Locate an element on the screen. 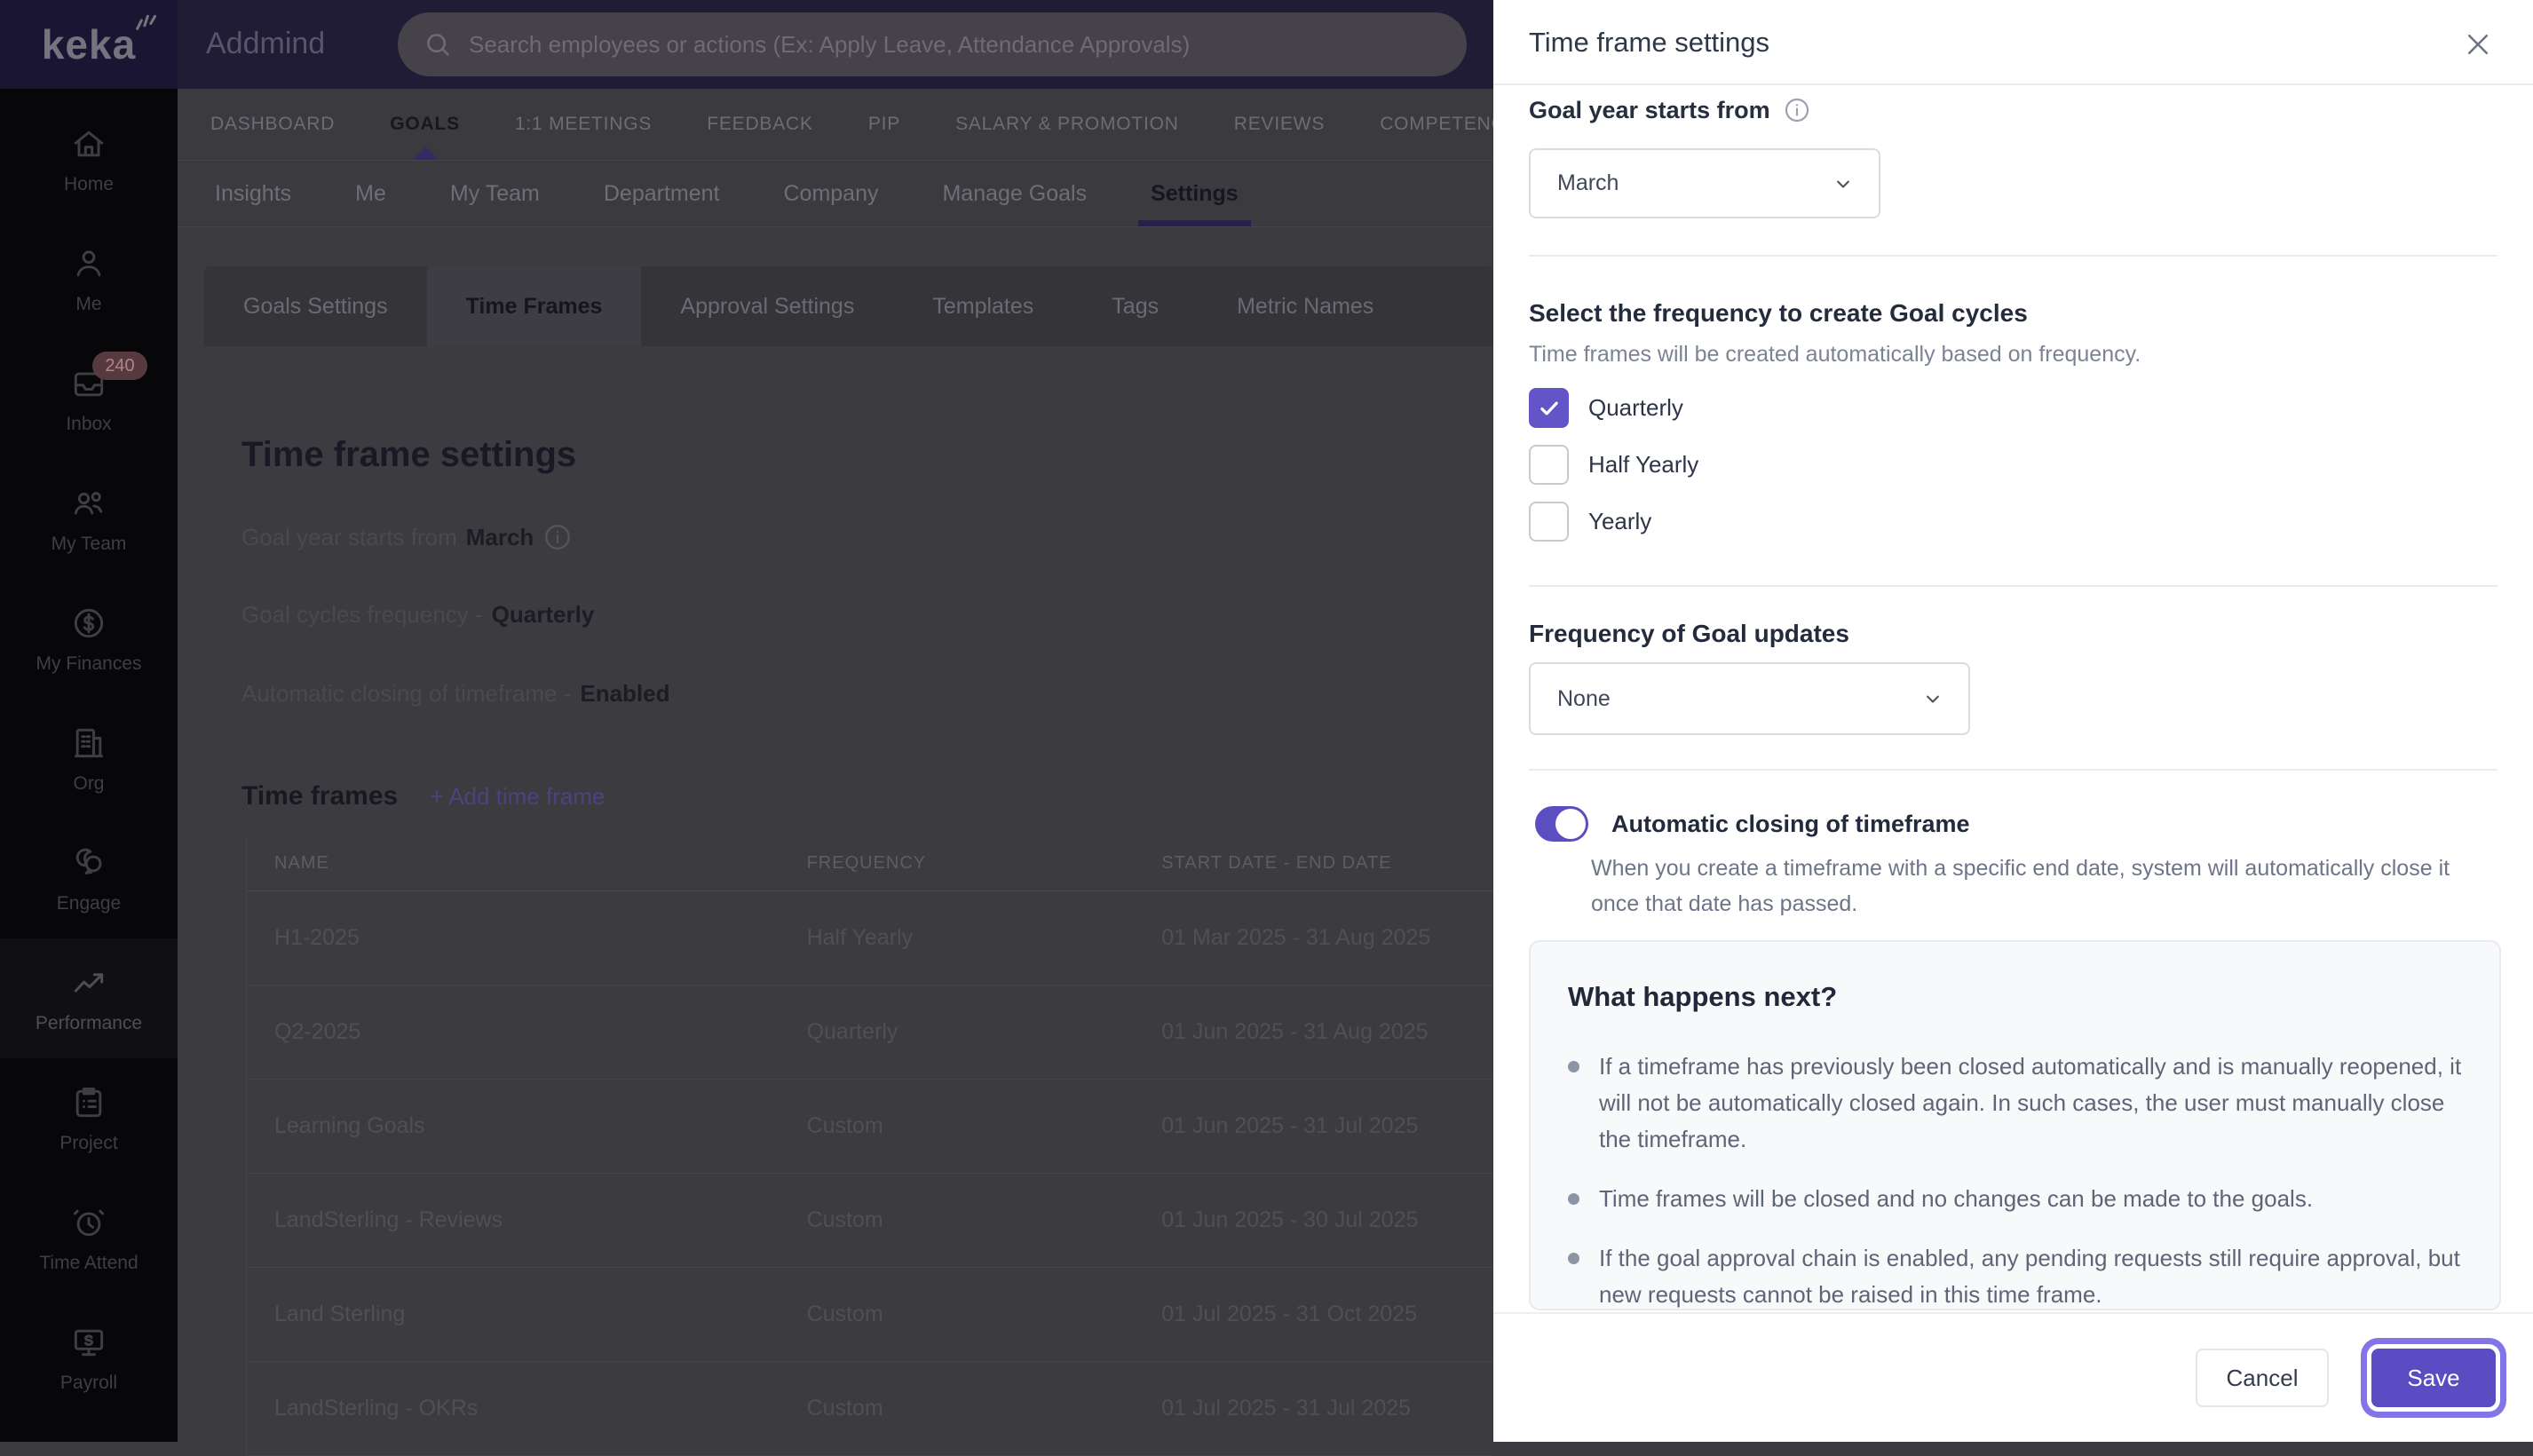 This screenshot has width=2533, height=1456. checkbox-unchecked-icon is located at coordinates (1549, 522).